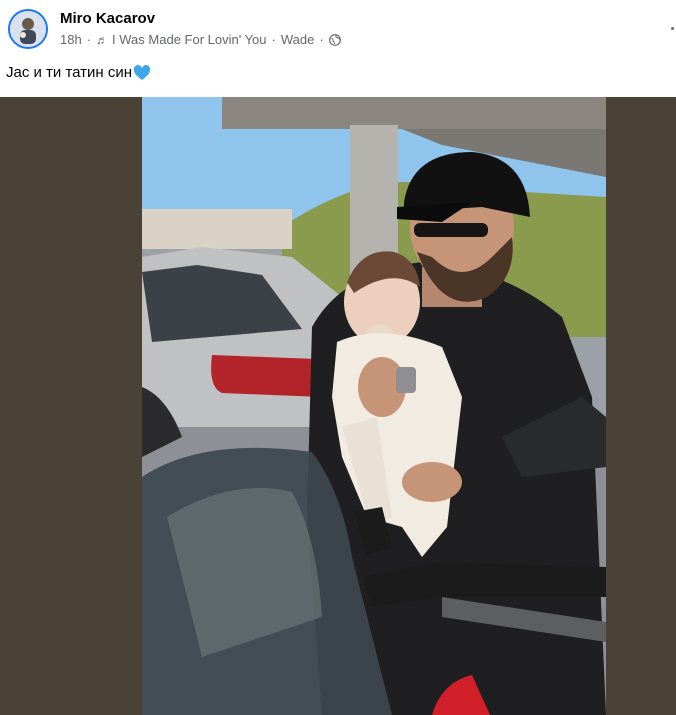 This screenshot has height=715, width=676. Describe the element at coordinates (142, 72) in the screenshot. I see `blue-heart-icon` at that location.